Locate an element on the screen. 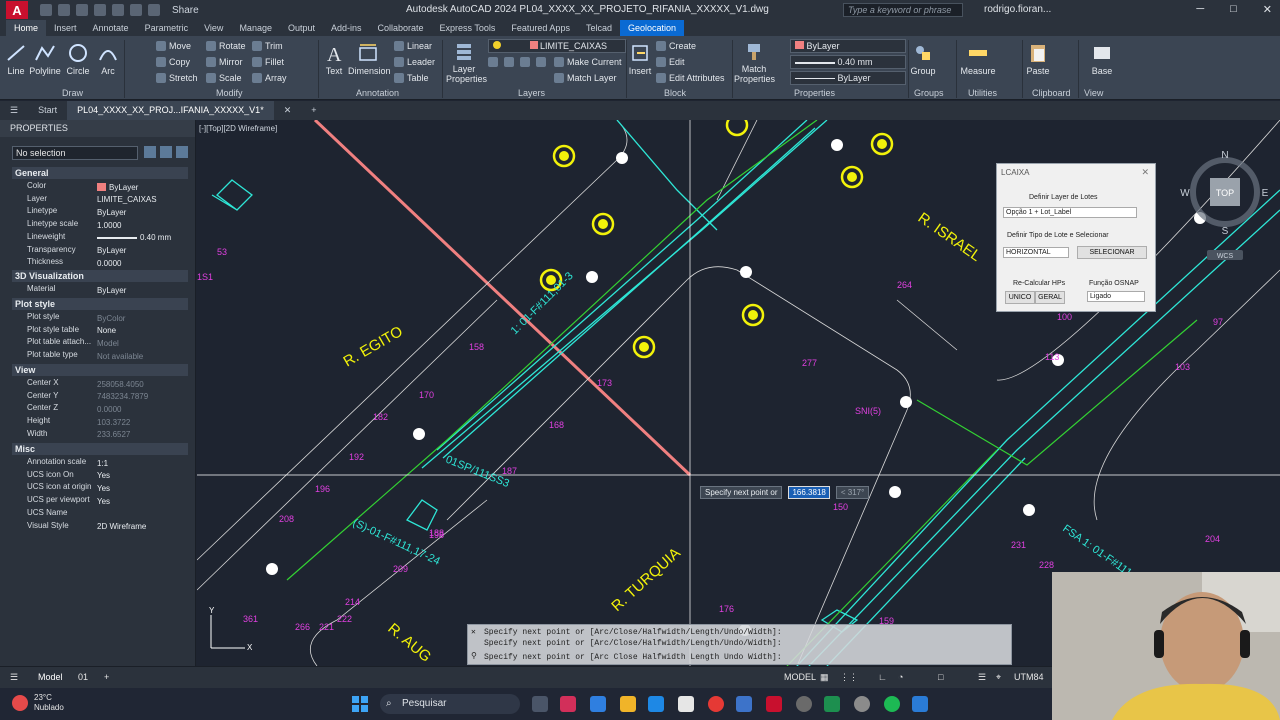 The height and width of the screenshot is (720, 1280). viewcube-wcs-label: WCS is located at coordinates (1225, 256).